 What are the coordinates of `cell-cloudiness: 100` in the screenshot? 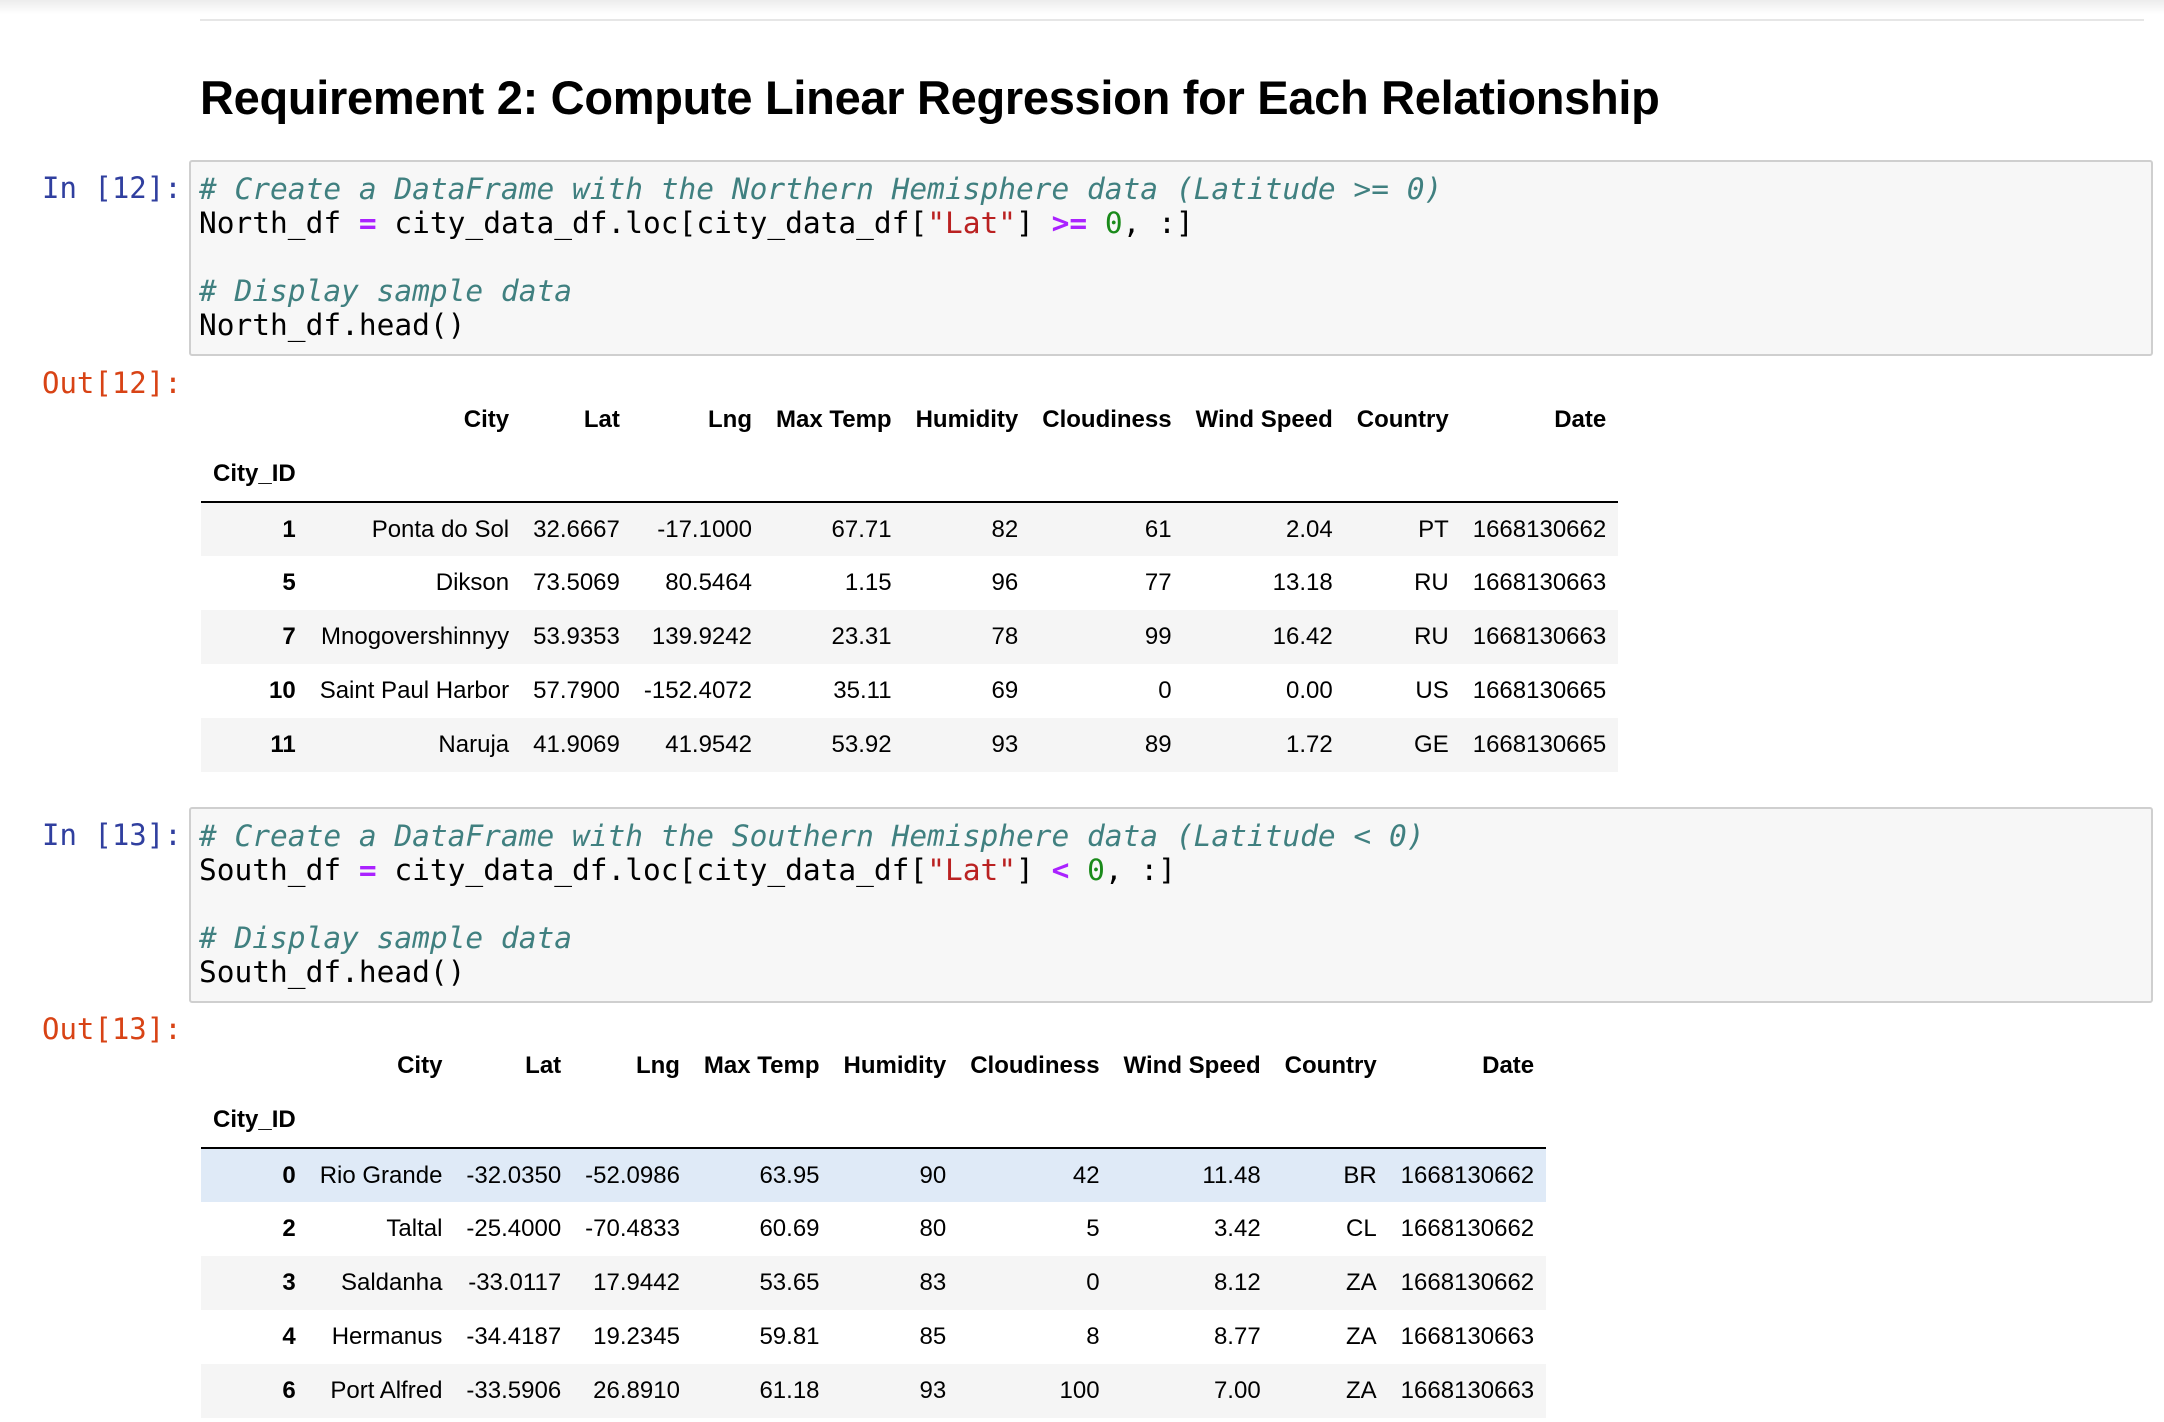 It's located at (1079, 1390).